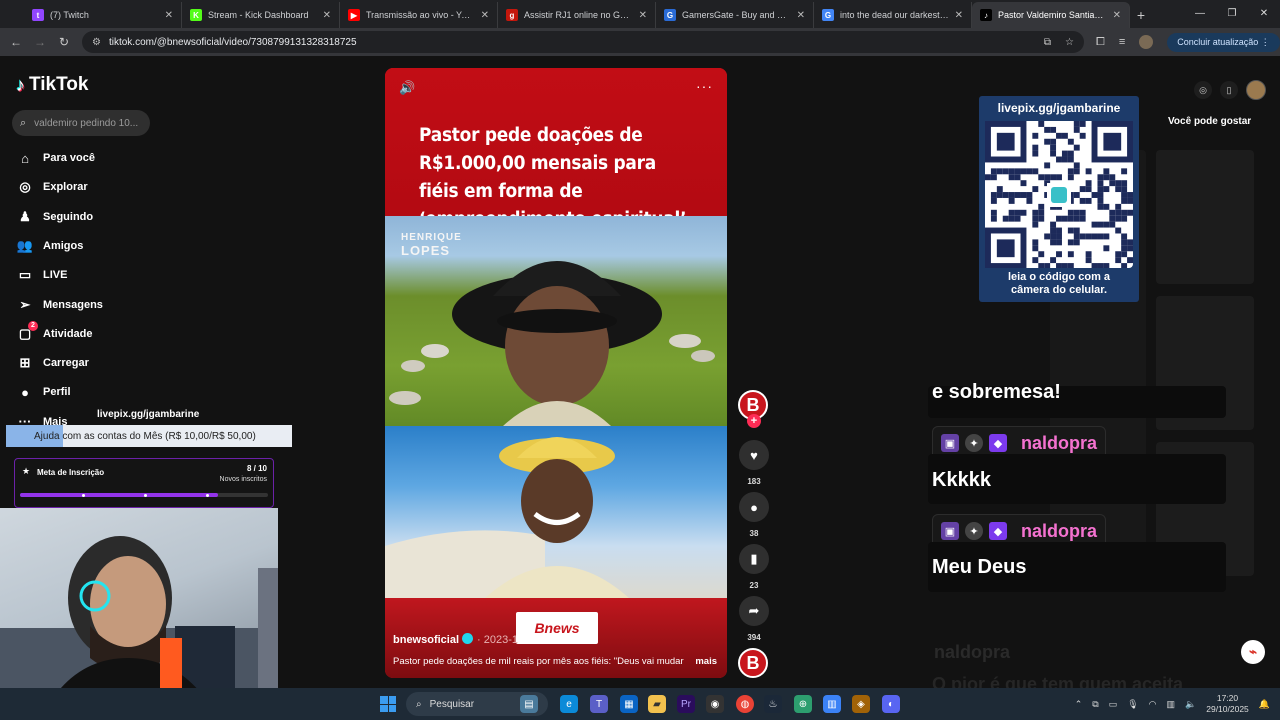  What do you see at coordinates (686, 704) in the screenshot?
I see `premiere-icon: Pr` at bounding box center [686, 704].